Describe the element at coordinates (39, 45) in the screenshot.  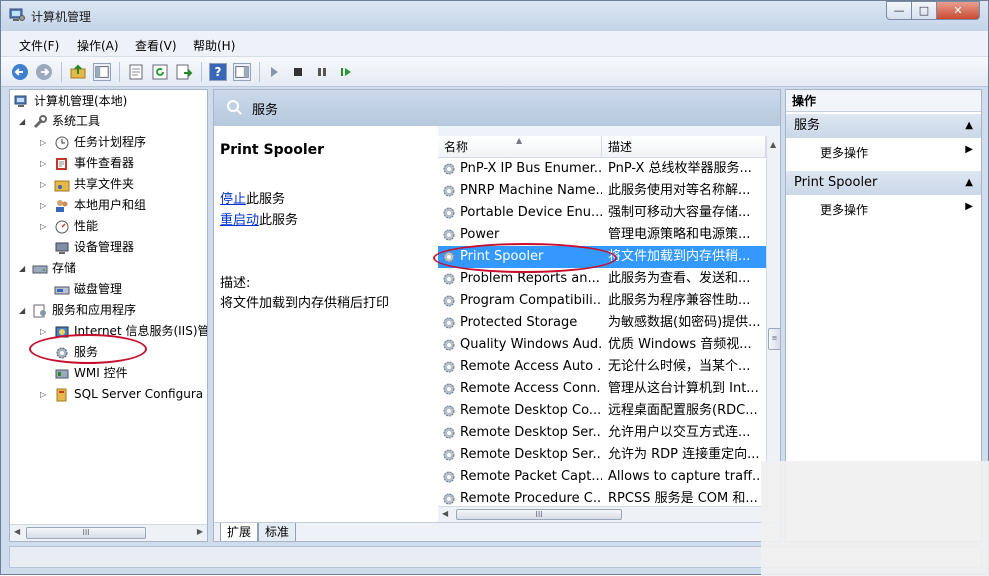
I see `menu-file: 文件(F)` at that location.